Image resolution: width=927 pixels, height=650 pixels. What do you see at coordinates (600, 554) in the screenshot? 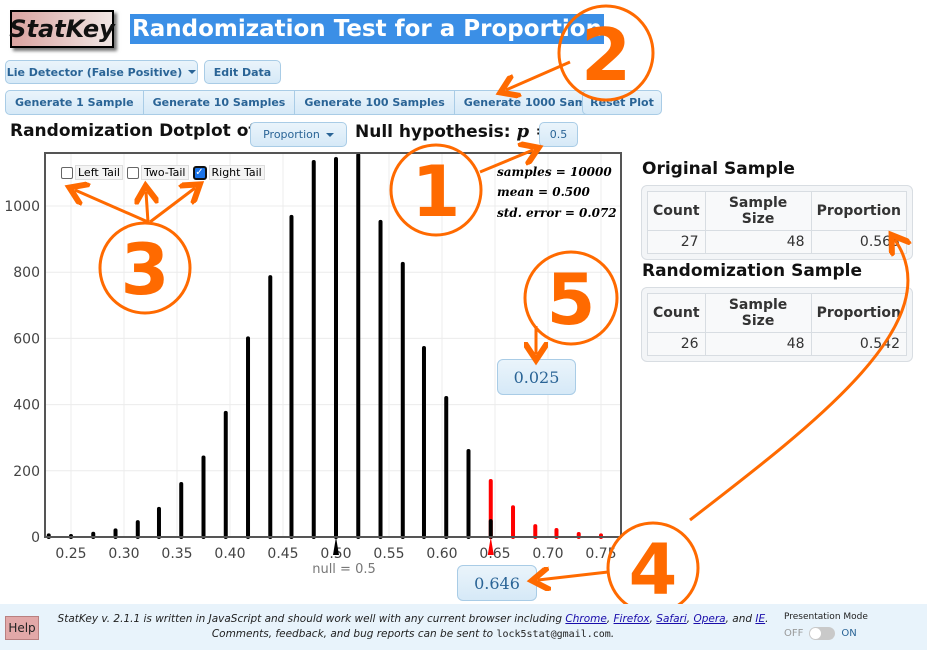
I see `x-tick-label: 0.75` at bounding box center [600, 554].